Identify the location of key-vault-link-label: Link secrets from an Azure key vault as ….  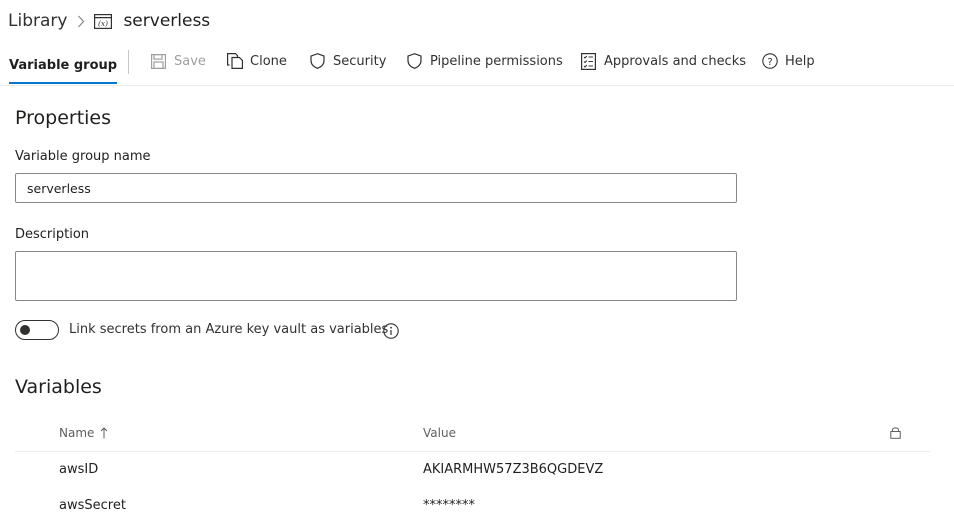
(229, 329).